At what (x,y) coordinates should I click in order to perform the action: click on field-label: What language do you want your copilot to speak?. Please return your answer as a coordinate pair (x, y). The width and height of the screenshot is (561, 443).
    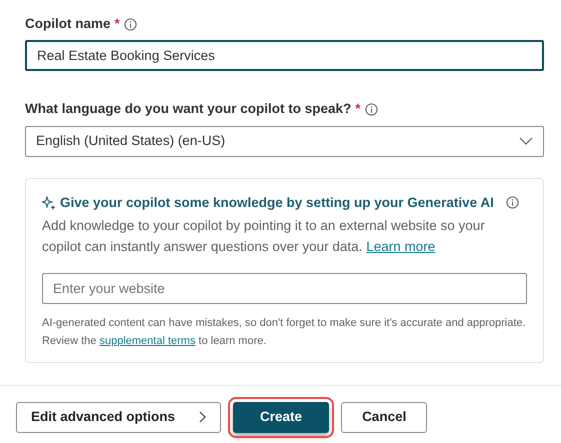
    Looking at the image, I should click on (188, 109).